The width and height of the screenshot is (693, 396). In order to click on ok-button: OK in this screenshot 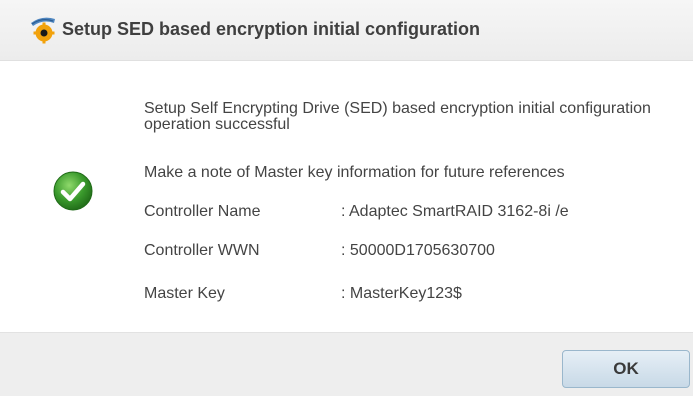, I will do `click(626, 369)`.